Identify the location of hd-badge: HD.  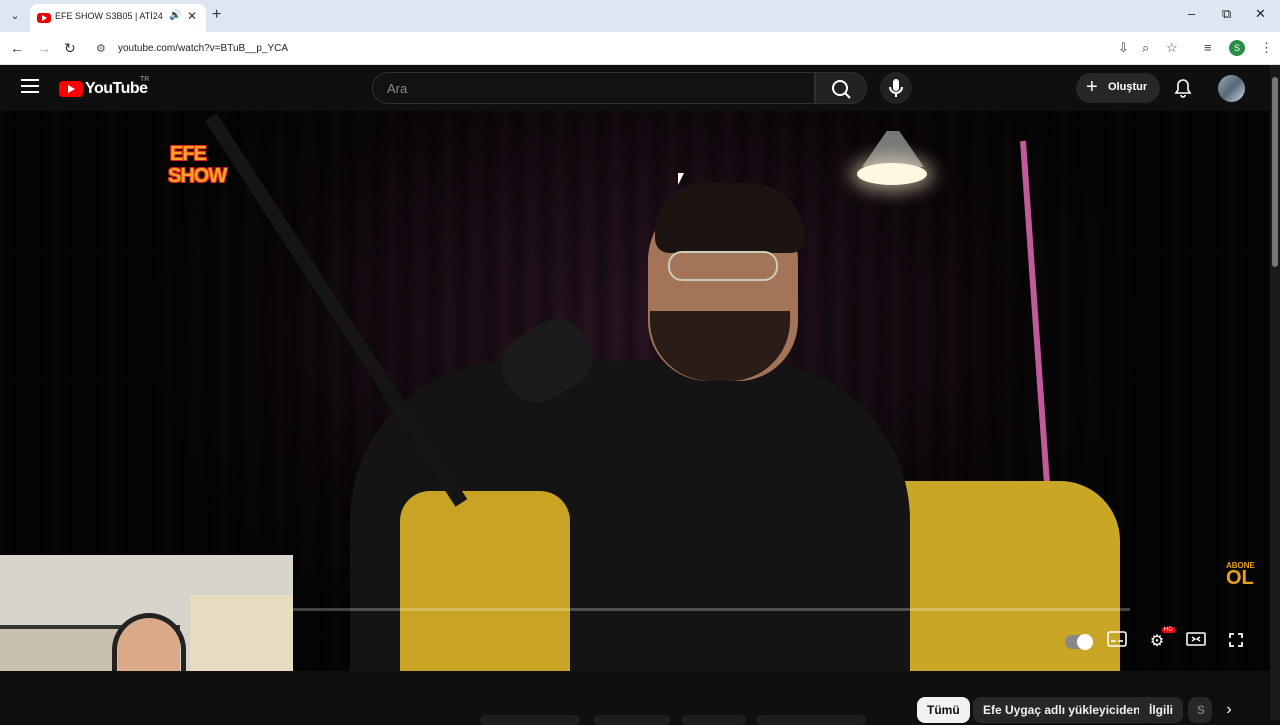
(1168, 630).